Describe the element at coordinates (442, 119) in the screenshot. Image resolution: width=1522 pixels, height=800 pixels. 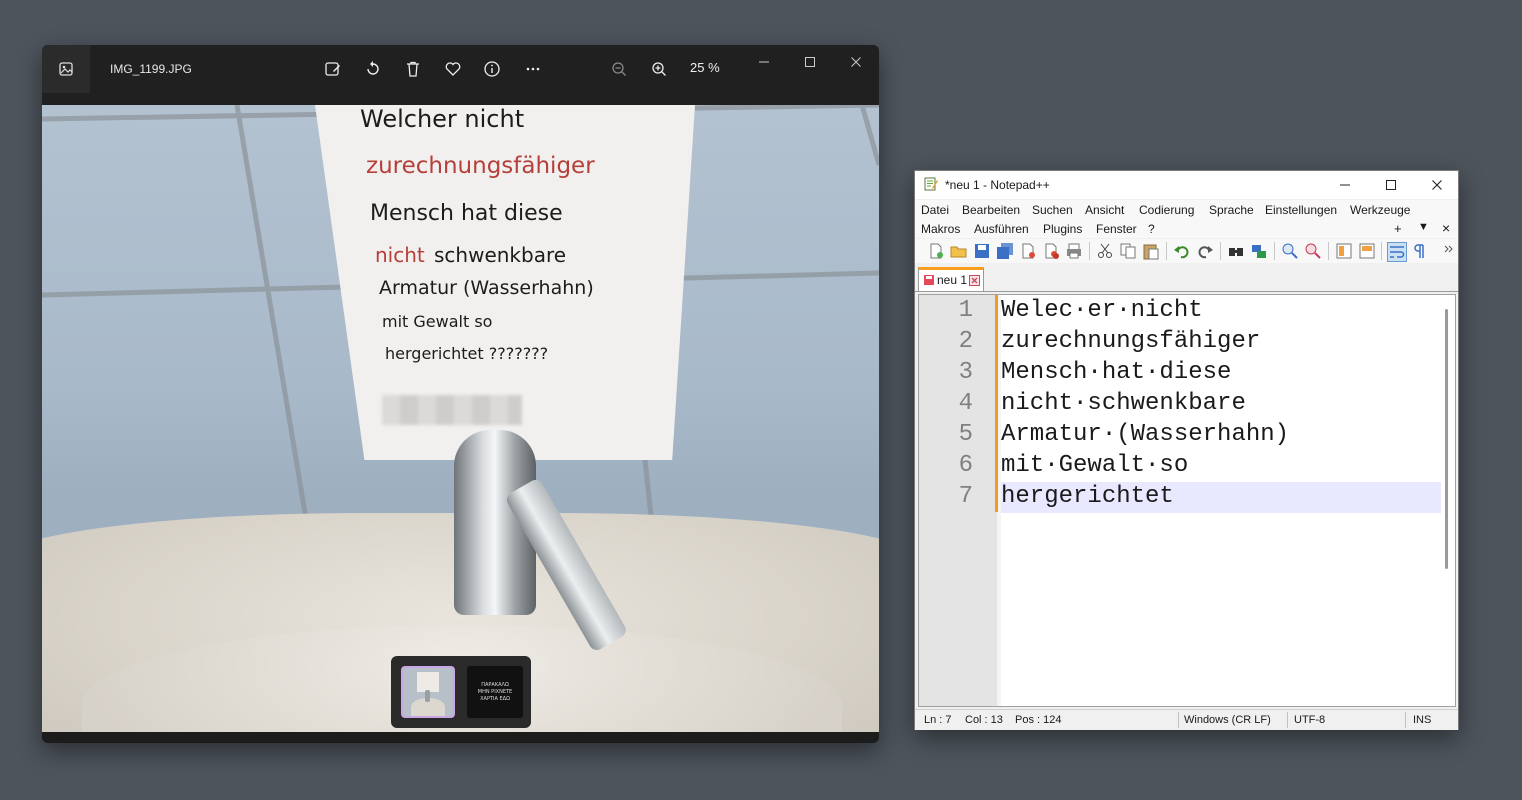
I see `sign-line-1: Welcher nicht` at that location.